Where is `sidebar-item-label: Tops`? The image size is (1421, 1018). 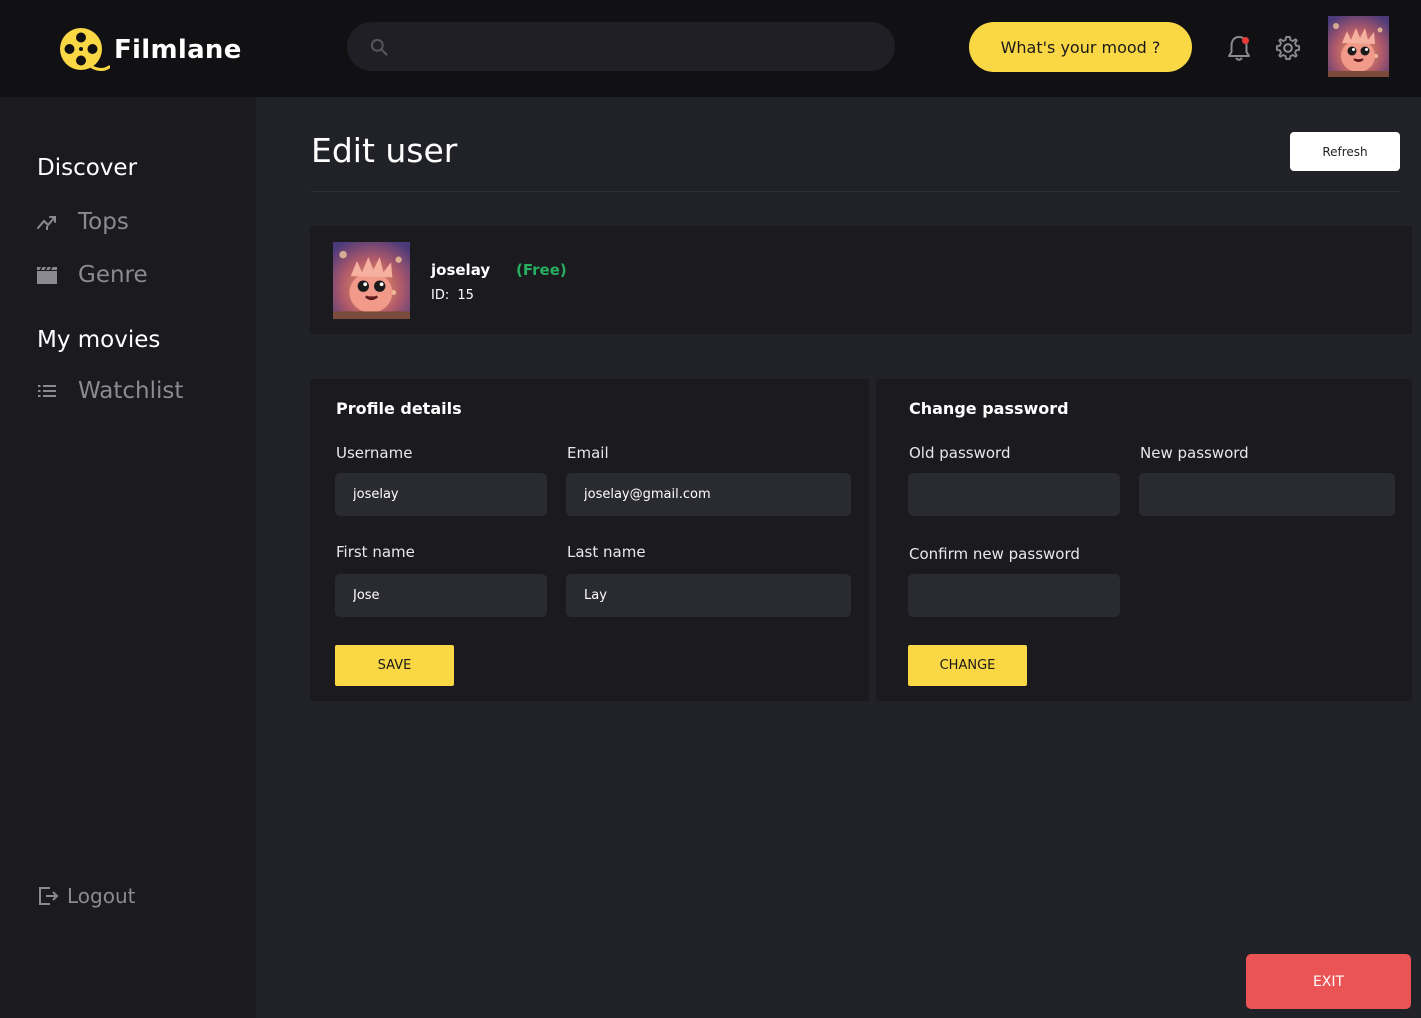 sidebar-item-label: Tops is located at coordinates (103, 222).